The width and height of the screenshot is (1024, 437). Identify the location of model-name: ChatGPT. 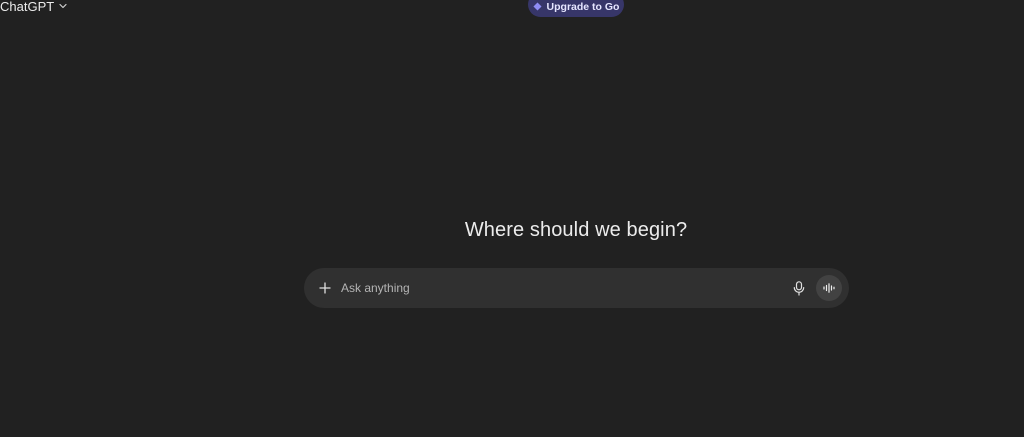
(27, 7).